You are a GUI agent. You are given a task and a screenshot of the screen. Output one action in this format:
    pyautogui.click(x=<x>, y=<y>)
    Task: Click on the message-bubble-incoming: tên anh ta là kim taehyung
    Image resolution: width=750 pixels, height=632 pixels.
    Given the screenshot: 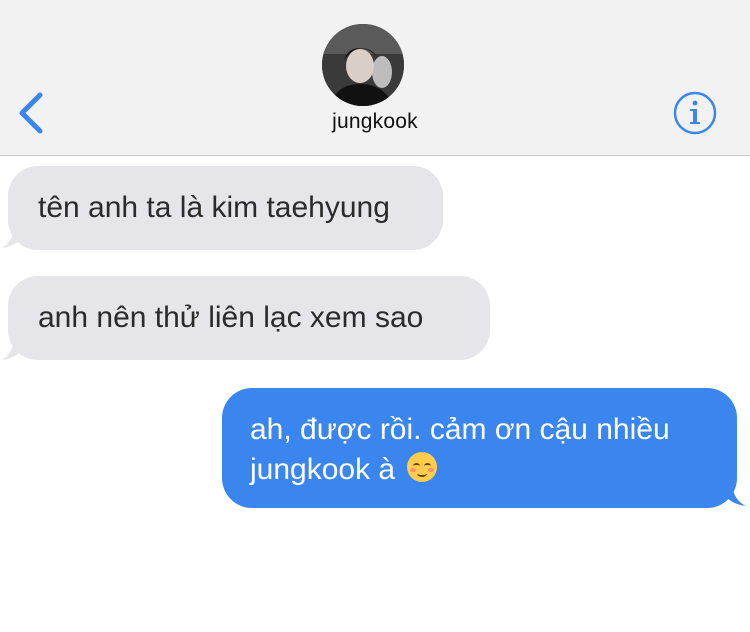 What is the action you would take?
    pyautogui.click(x=225, y=208)
    